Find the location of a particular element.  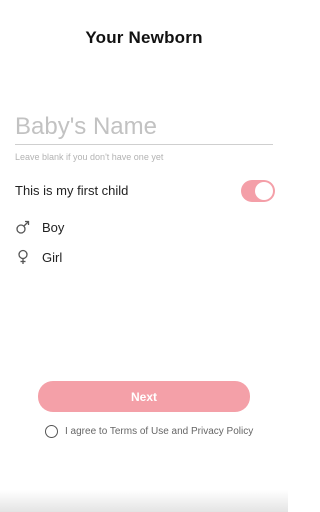

baby-name-input is located at coordinates (144, 127).